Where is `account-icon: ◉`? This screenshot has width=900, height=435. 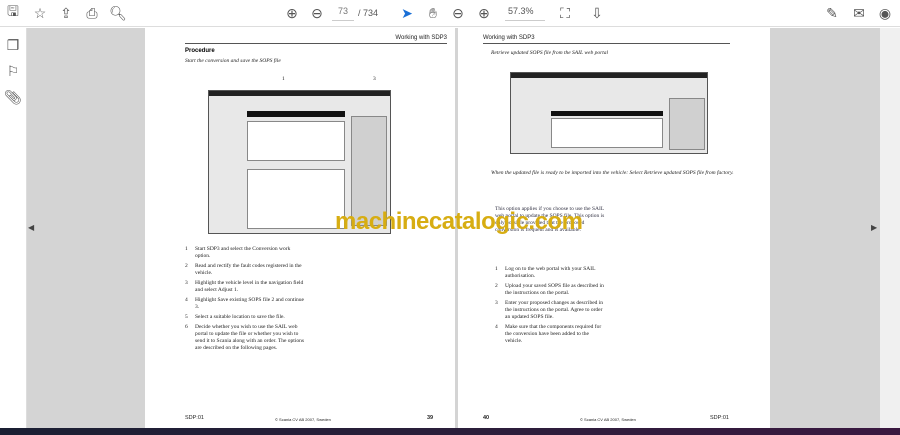
account-icon: ◉ is located at coordinates (885, 13).